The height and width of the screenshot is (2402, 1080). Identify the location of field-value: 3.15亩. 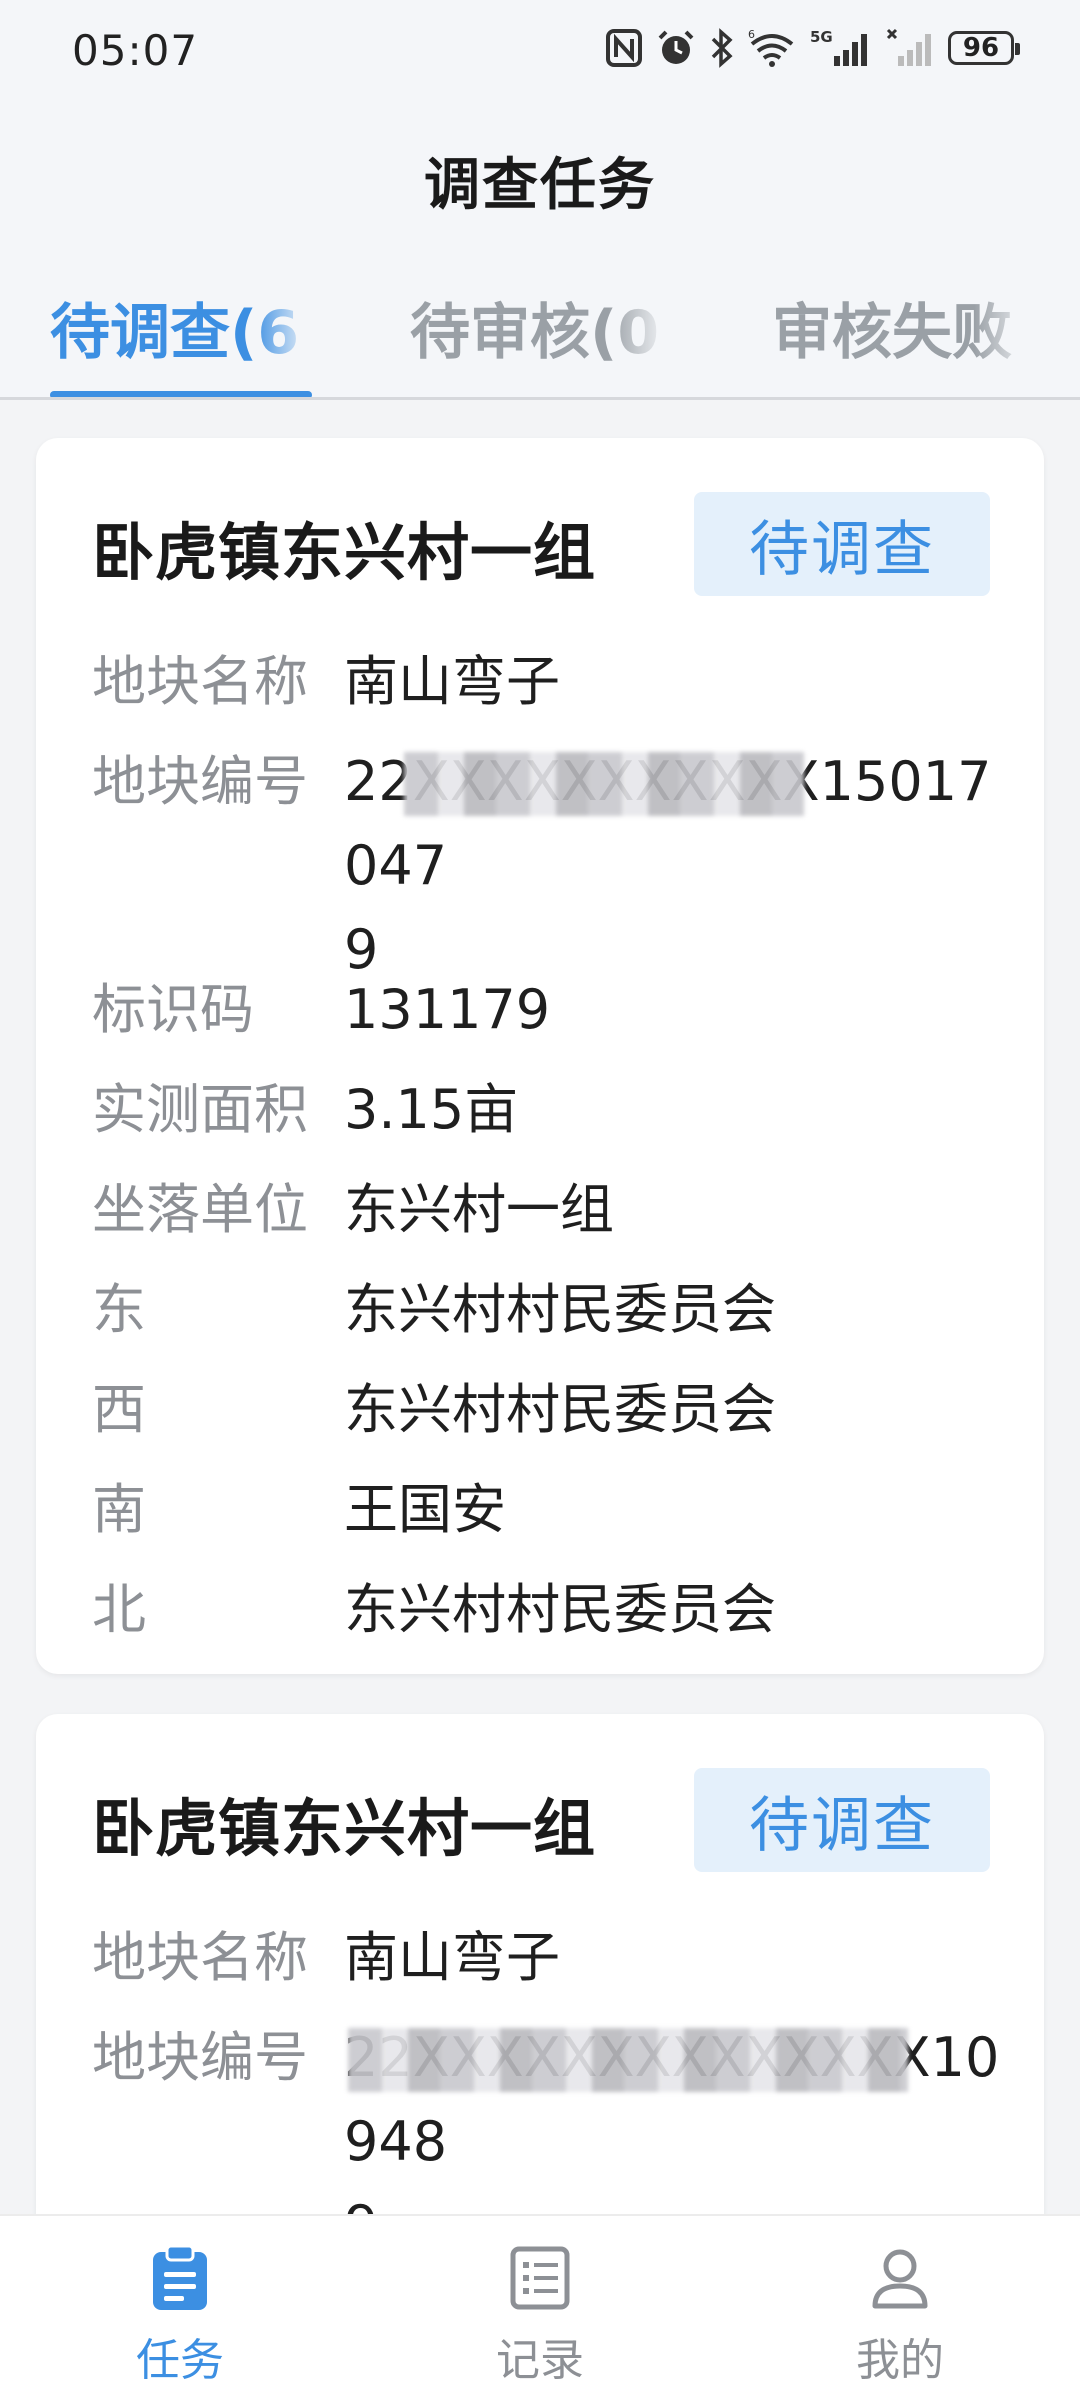
(431, 1109).